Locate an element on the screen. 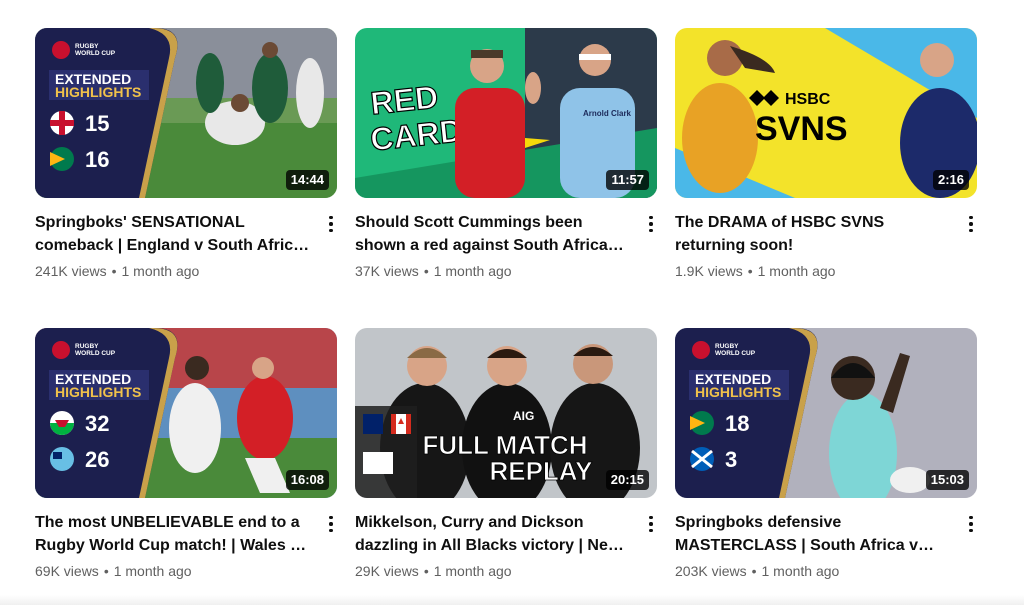 This screenshot has height=605, width=1024. video-stats: 29K views • 1 month ago is located at coordinates (506, 571).